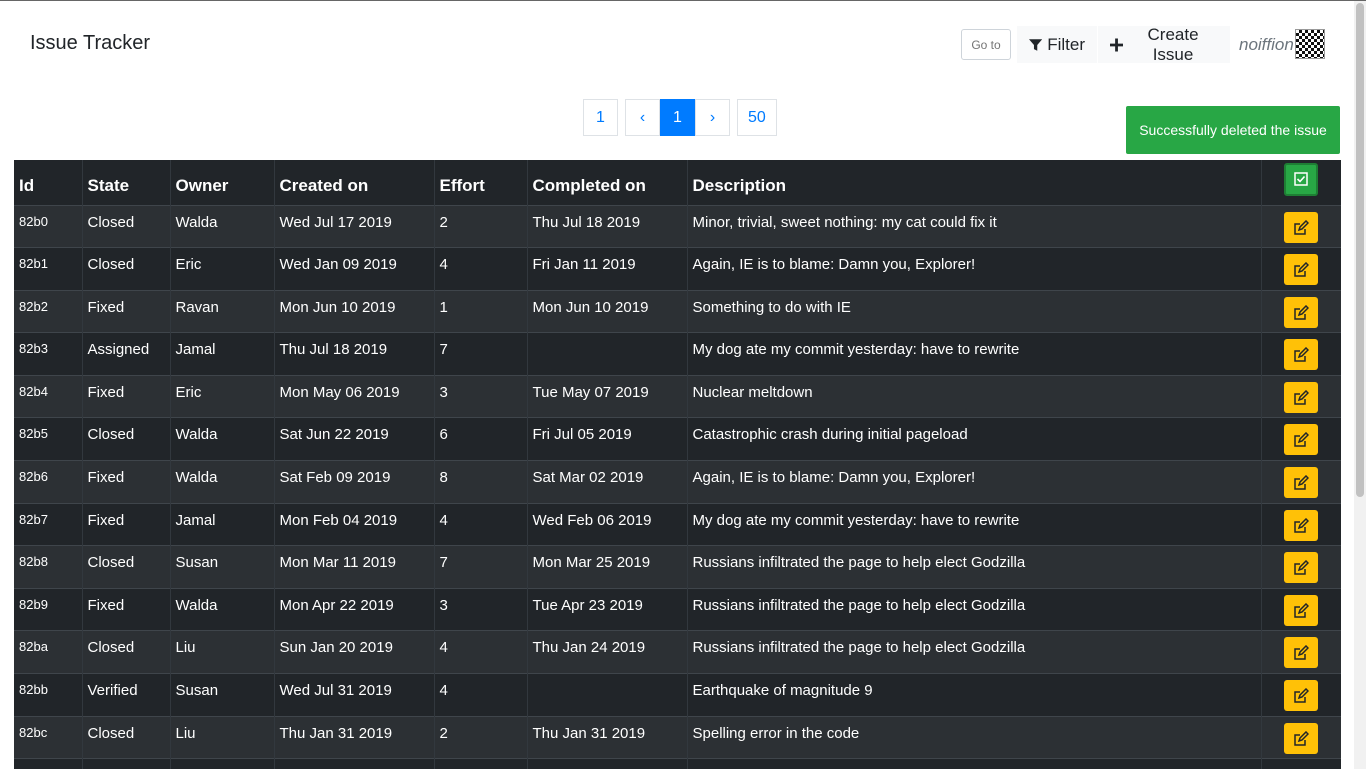 This screenshot has height=769, width=1366. Describe the element at coordinates (90, 43) in the screenshot. I see `app-title: Issue Tracker` at that location.